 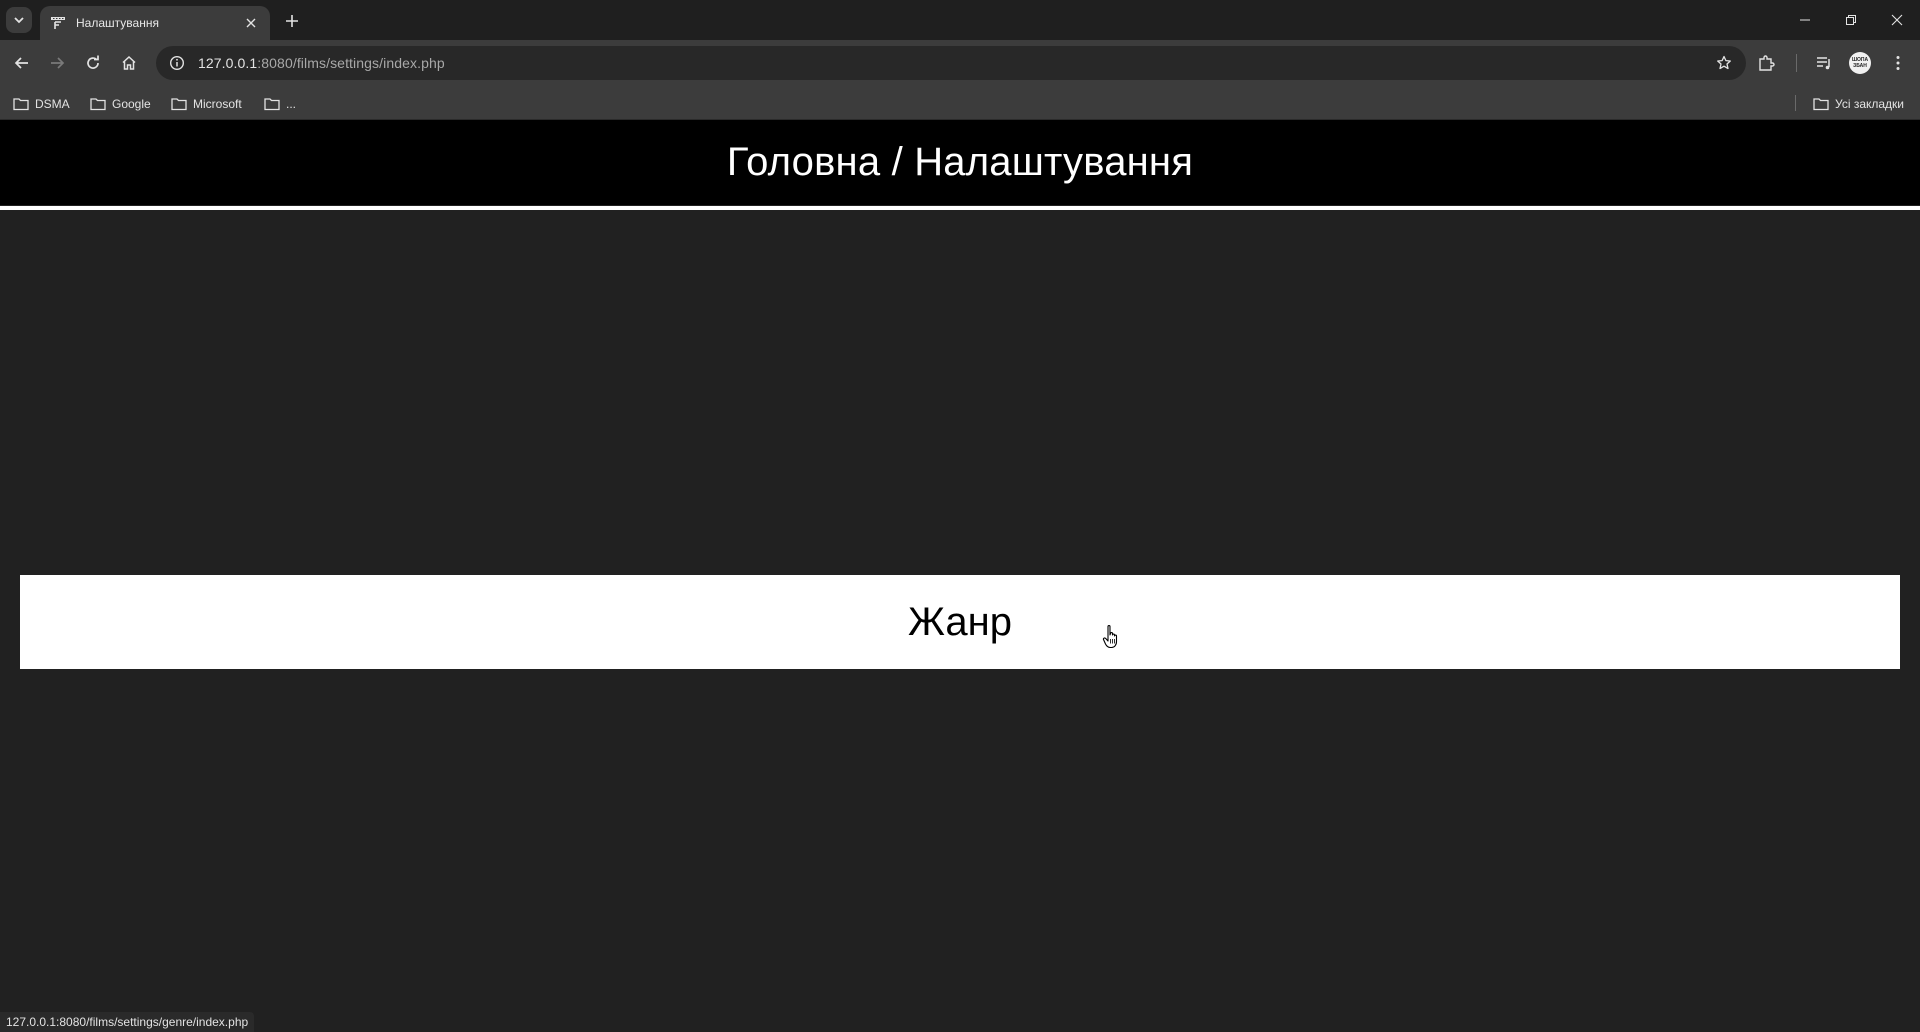 I want to click on header-divider, so click(x=960, y=208).